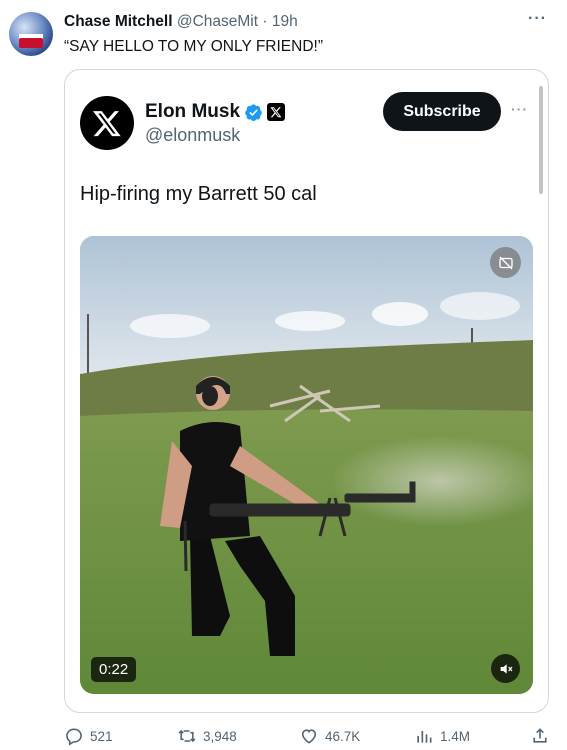  Describe the element at coordinates (193, 46) in the screenshot. I see `post-text: “SAY HELLO TO MY ONLY FRIEND!”` at that location.